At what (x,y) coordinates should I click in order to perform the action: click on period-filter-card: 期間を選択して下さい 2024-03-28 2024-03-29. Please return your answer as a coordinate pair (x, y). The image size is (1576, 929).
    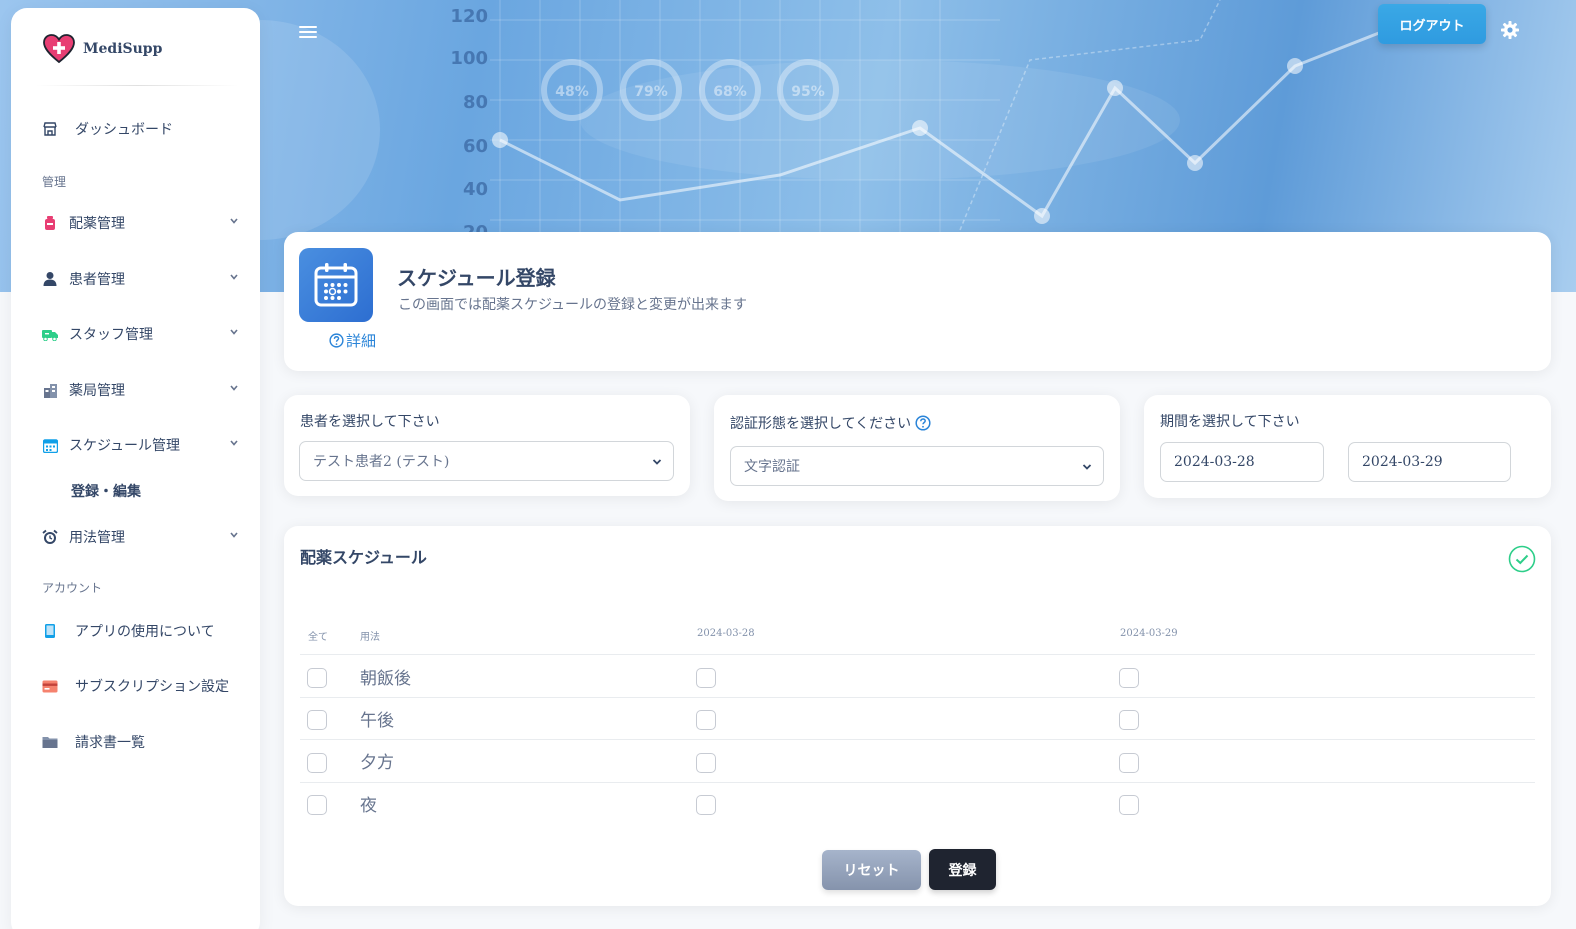
    Looking at the image, I should click on (1347, 446).